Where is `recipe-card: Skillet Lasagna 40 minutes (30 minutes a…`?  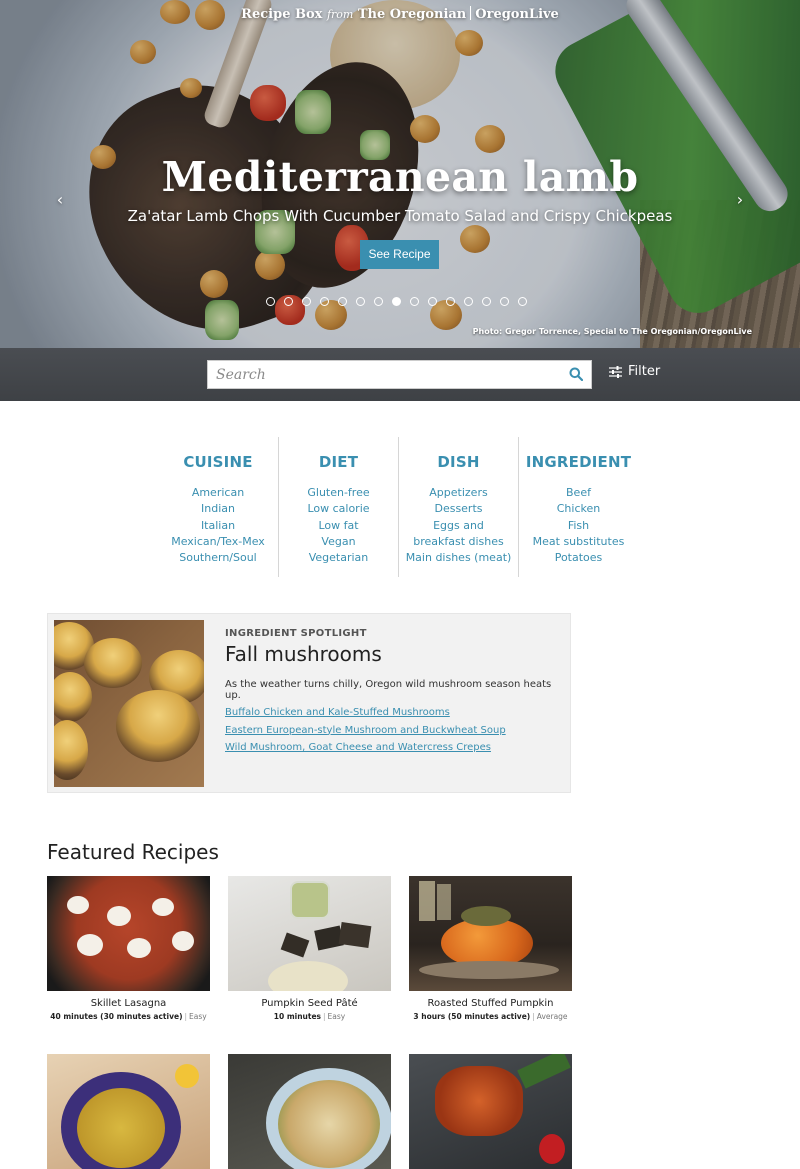
recipe-card: Skillet Lasagna 40 minutes (30 minutes a… is located at coordinates (128, 948).